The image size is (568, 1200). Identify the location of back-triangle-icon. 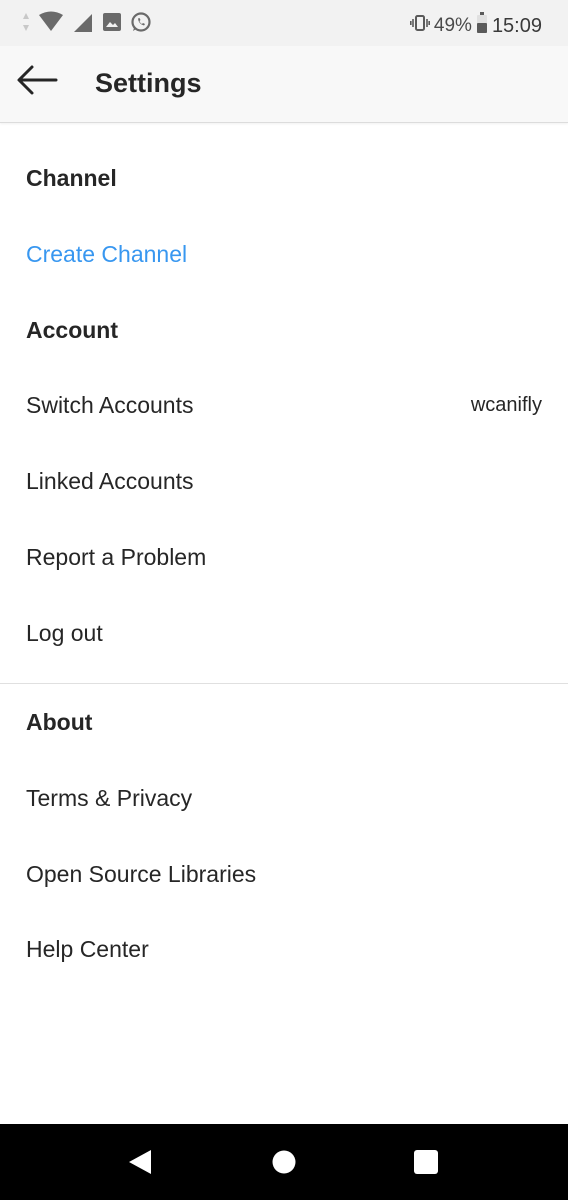
(140, 1164).